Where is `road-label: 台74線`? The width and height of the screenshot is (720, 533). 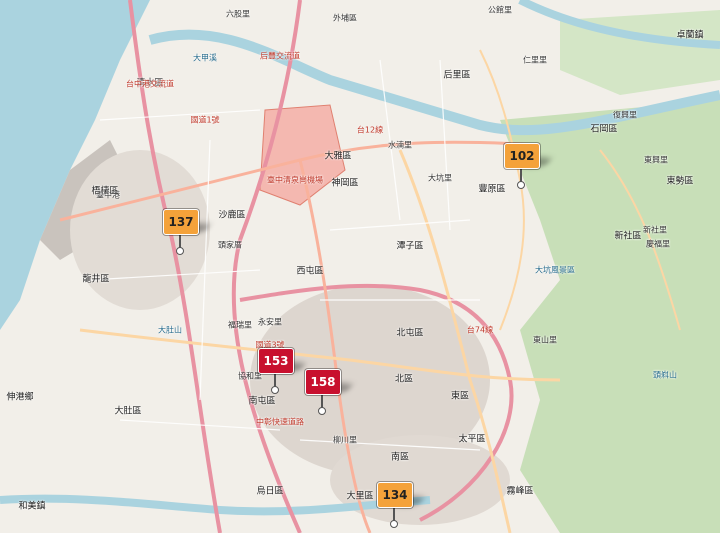 road-label: 台74線 is located at coordinates (480, 330).